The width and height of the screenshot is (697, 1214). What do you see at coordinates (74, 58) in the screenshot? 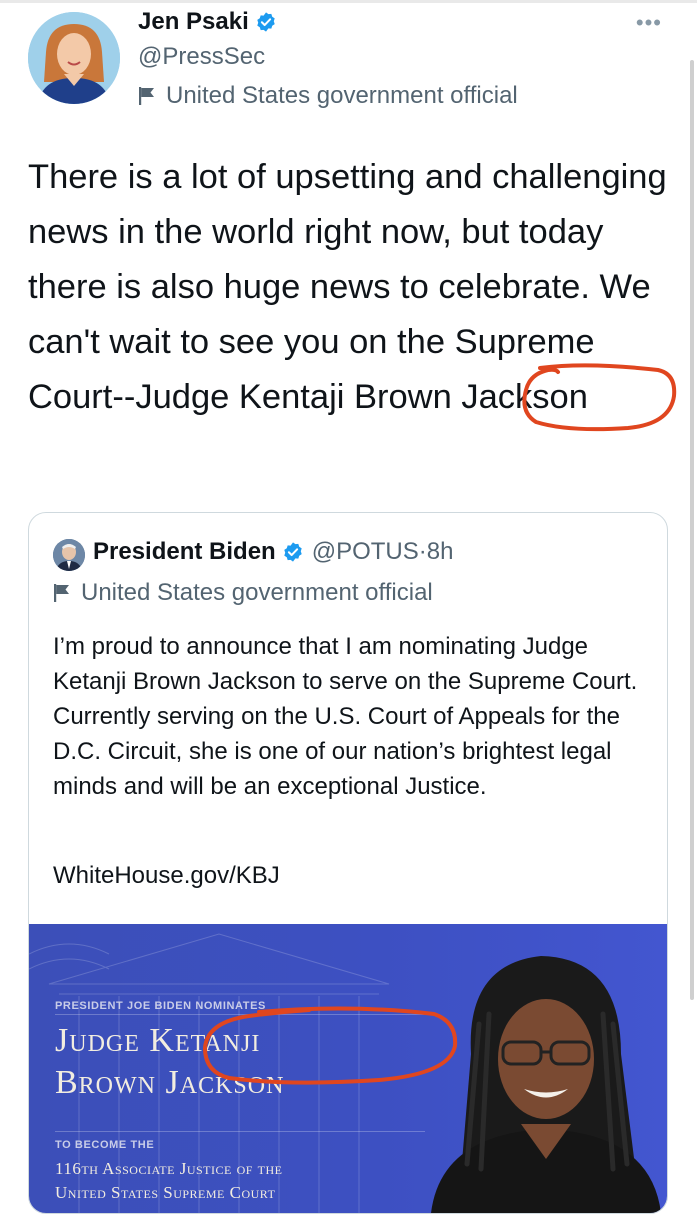
I see `author-avatar` at bounding box center [74, 58].